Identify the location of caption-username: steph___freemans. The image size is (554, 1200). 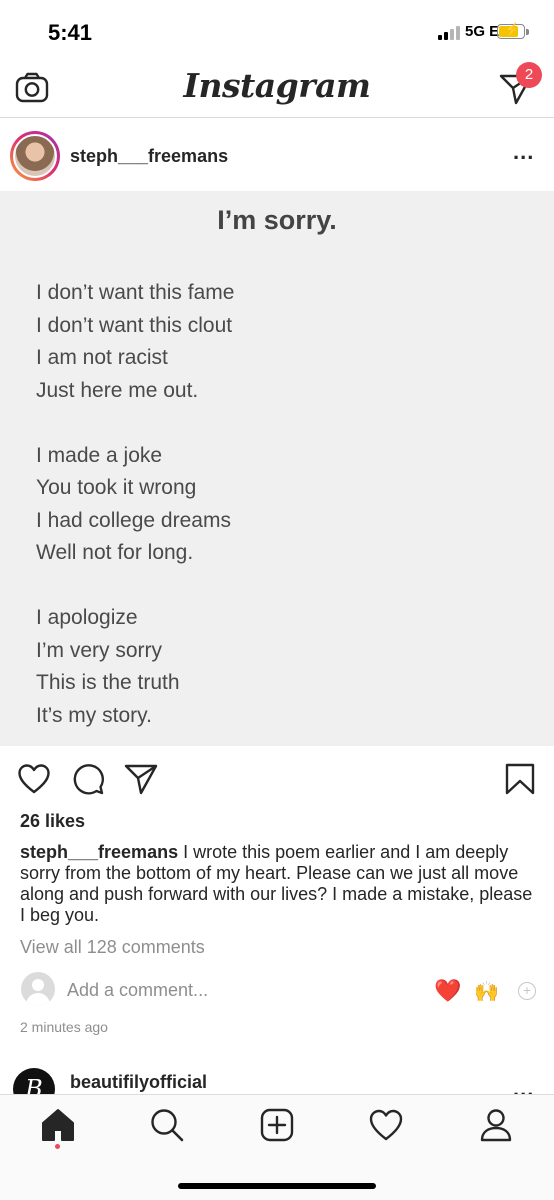
(99, 852).